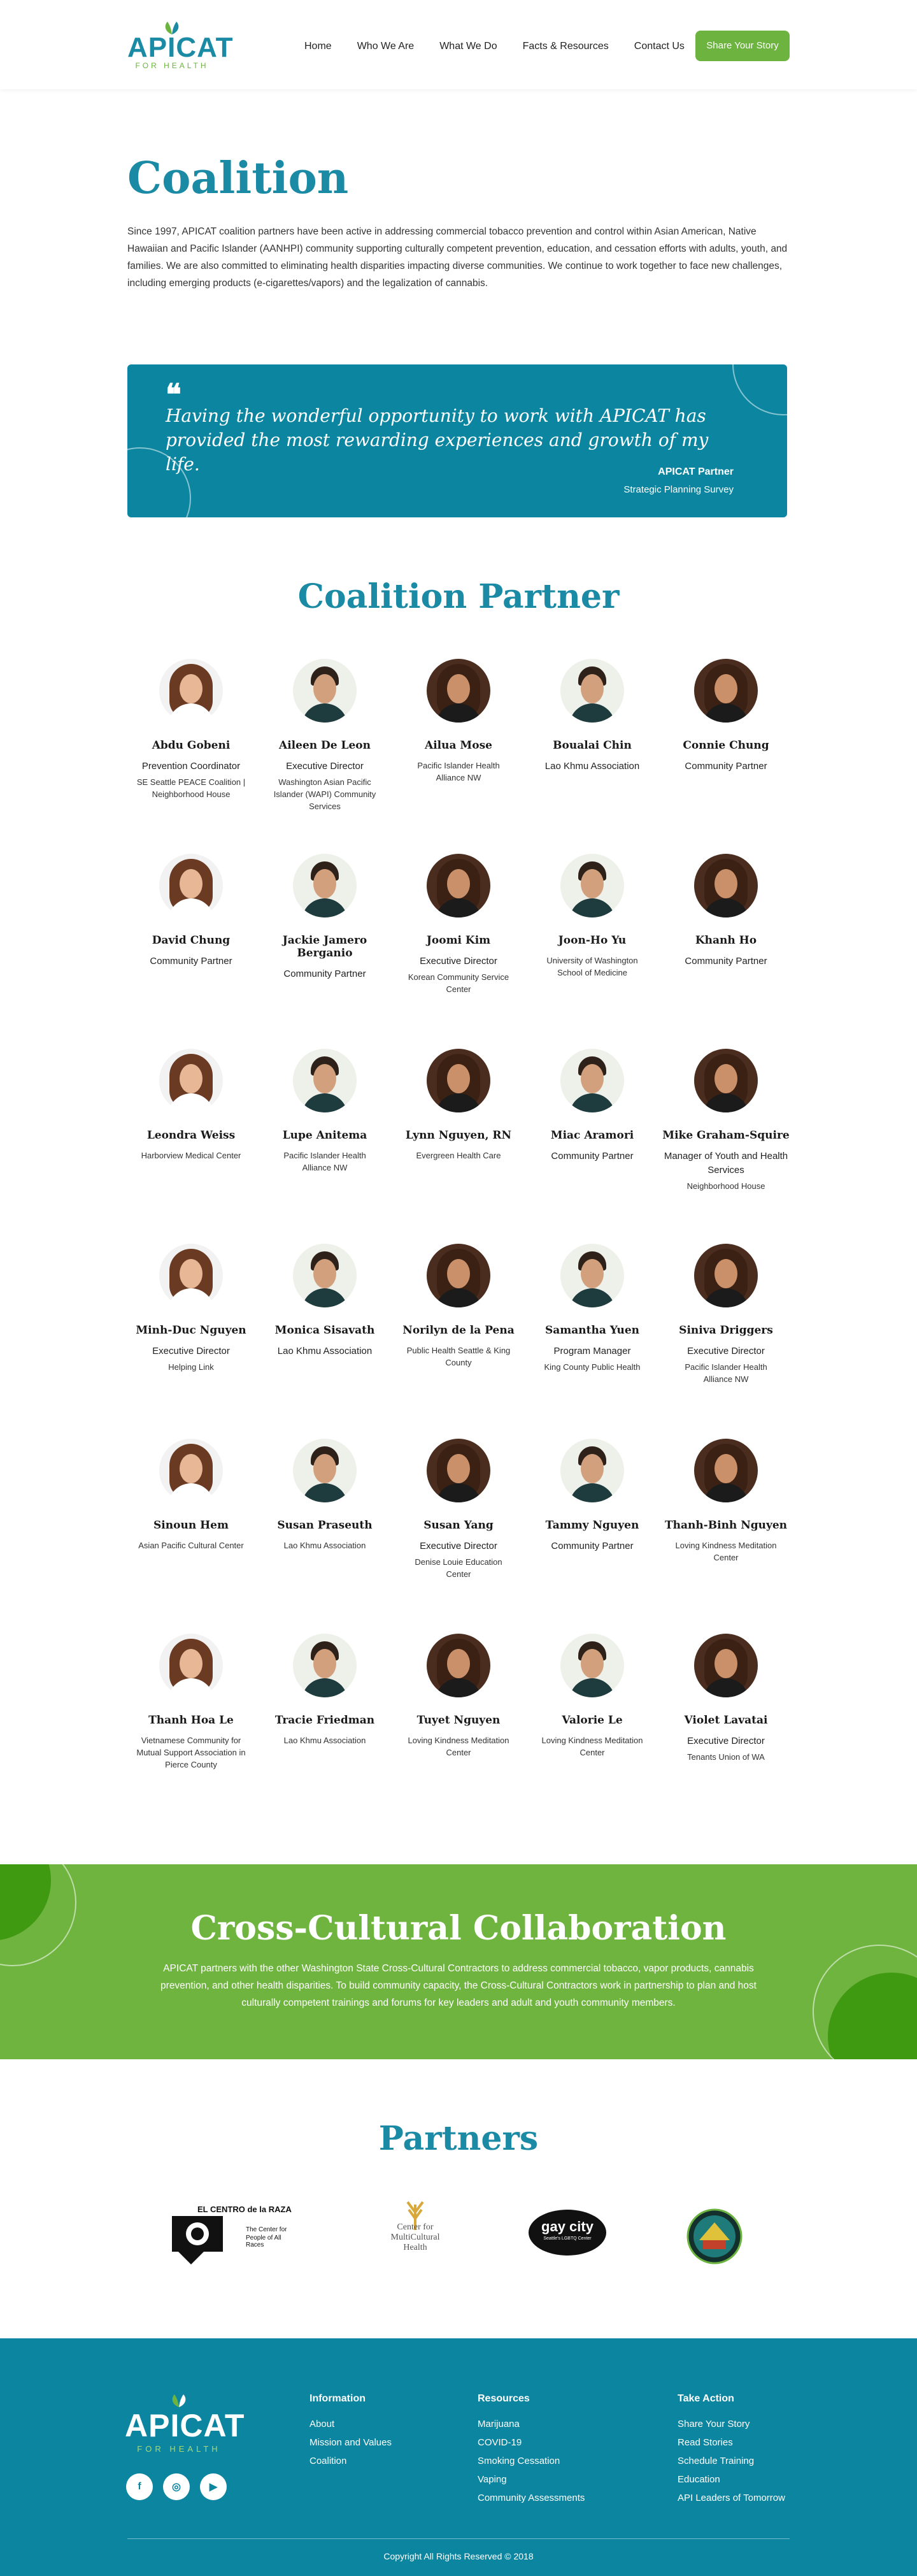  Describe the element at coordinates (726, 940) in the screenshot. I see `partner-name: Khanh Ho` at that location.